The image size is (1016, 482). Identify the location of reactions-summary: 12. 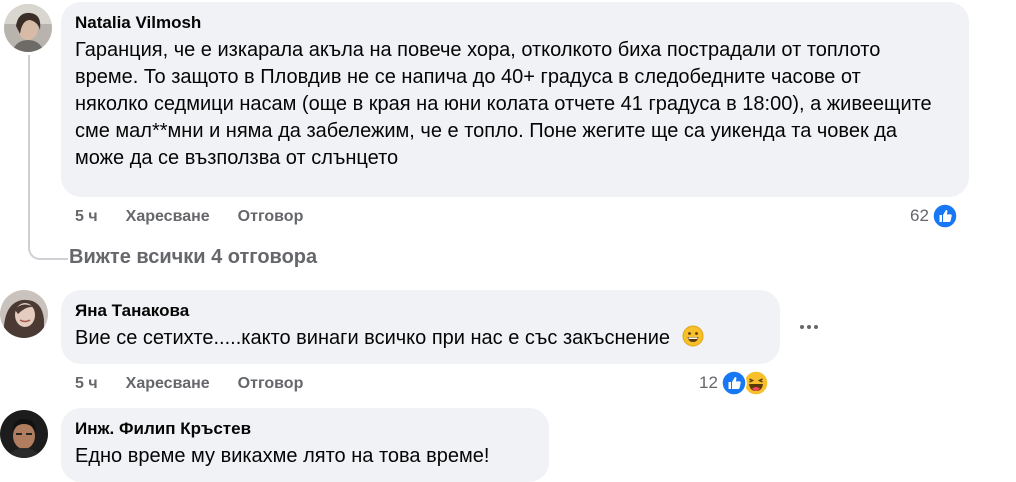
(734, 383).